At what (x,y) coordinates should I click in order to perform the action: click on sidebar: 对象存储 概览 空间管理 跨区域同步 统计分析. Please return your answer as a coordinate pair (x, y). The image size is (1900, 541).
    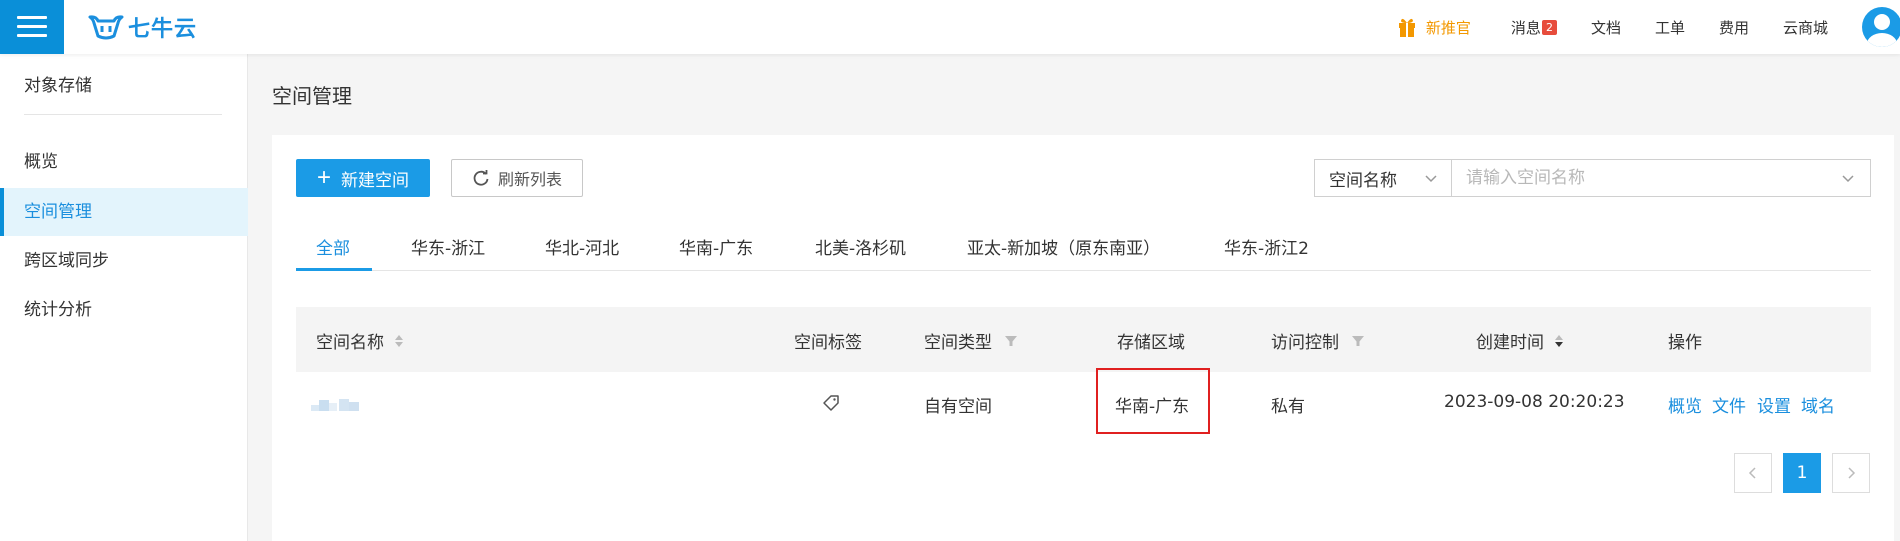
    Looking at the image, I should click on (124, 297).